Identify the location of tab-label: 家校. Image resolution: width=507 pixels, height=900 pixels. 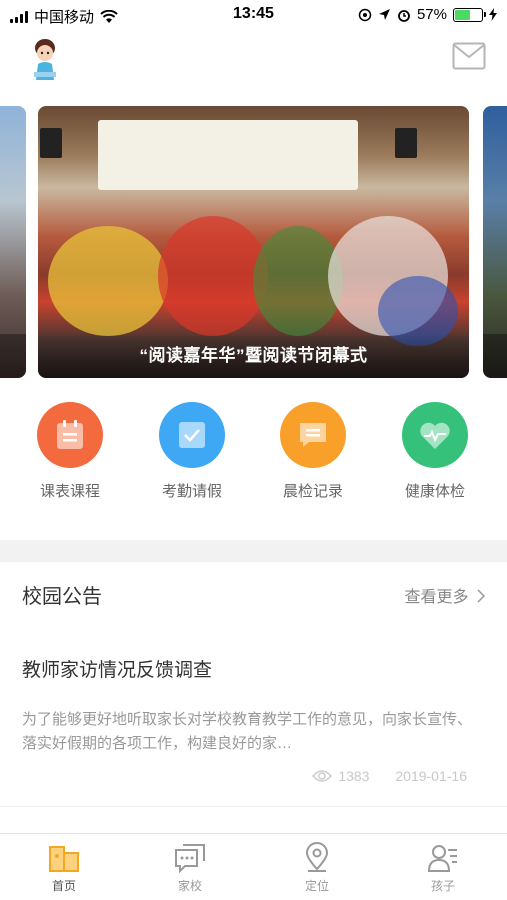
(189, 886).